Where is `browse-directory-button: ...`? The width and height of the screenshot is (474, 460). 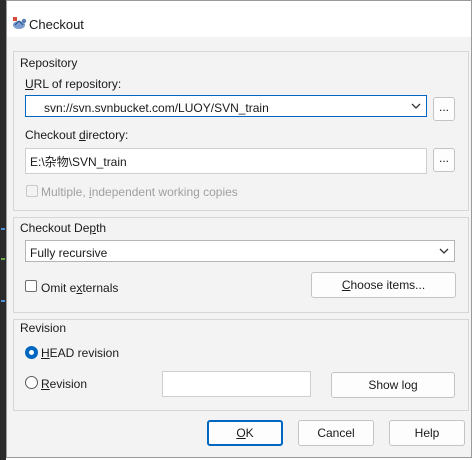 browse-directory-button: ... is located at coordinates (444, 160).